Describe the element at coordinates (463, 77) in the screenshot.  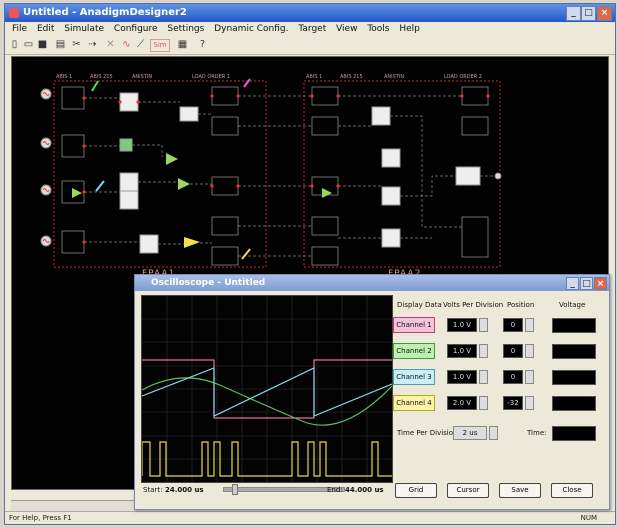
I see `fpaa2-top-label-4: LOAD ORDER 2` at that location.